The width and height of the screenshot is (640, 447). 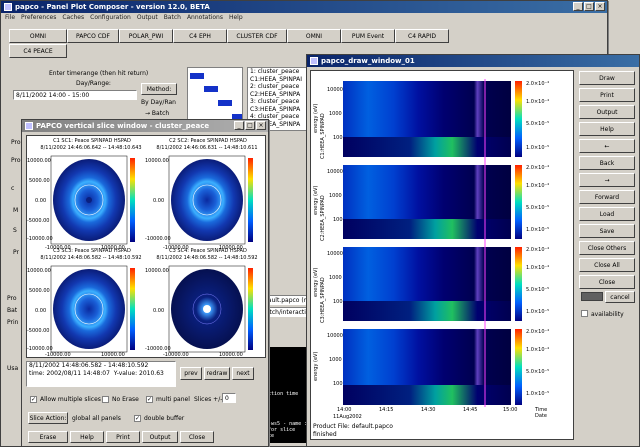 I want to click on forward-button: Forward, so click(x=607, y=197).